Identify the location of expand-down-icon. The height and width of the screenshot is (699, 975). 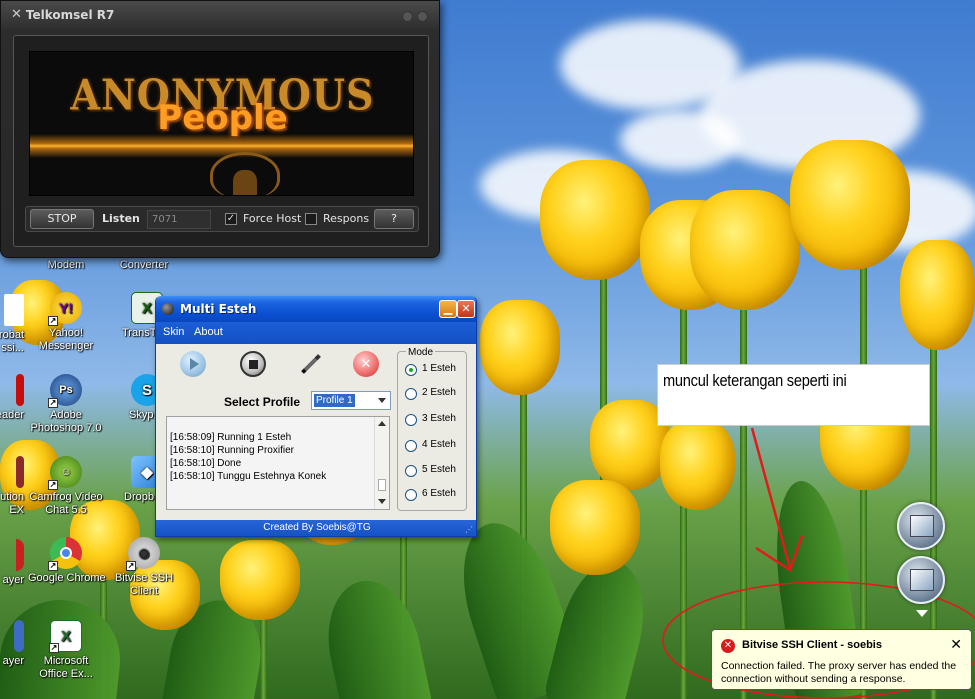
(922, 613).